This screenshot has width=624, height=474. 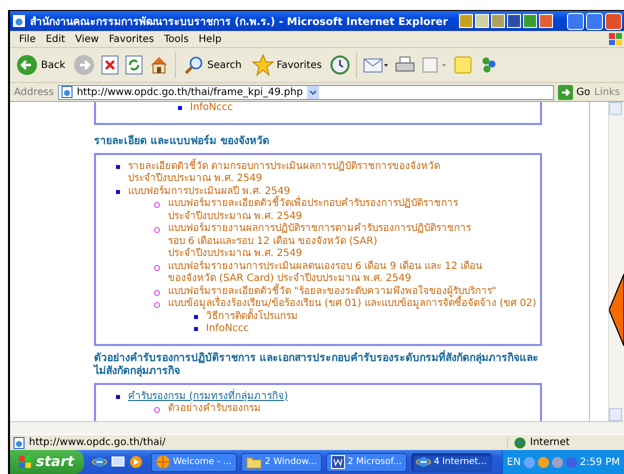 What do you see at coordinates (118, 462) in the screenshot?
I see `desktop-icon` at bounding box center [118, 462].